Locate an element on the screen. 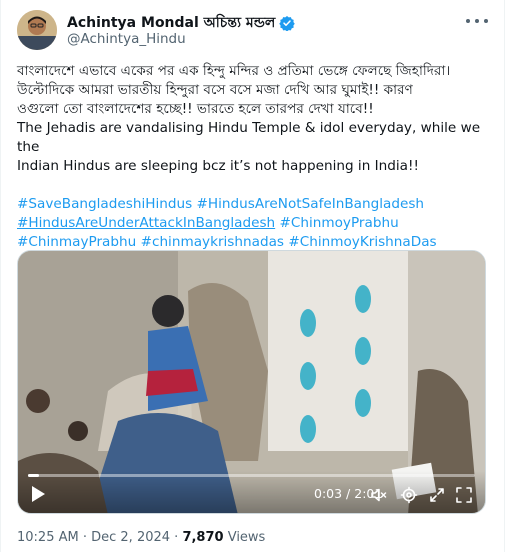 The height and width of the screenshot is (552, 505). fullscreen-icon is located at coordinates (437, 495).